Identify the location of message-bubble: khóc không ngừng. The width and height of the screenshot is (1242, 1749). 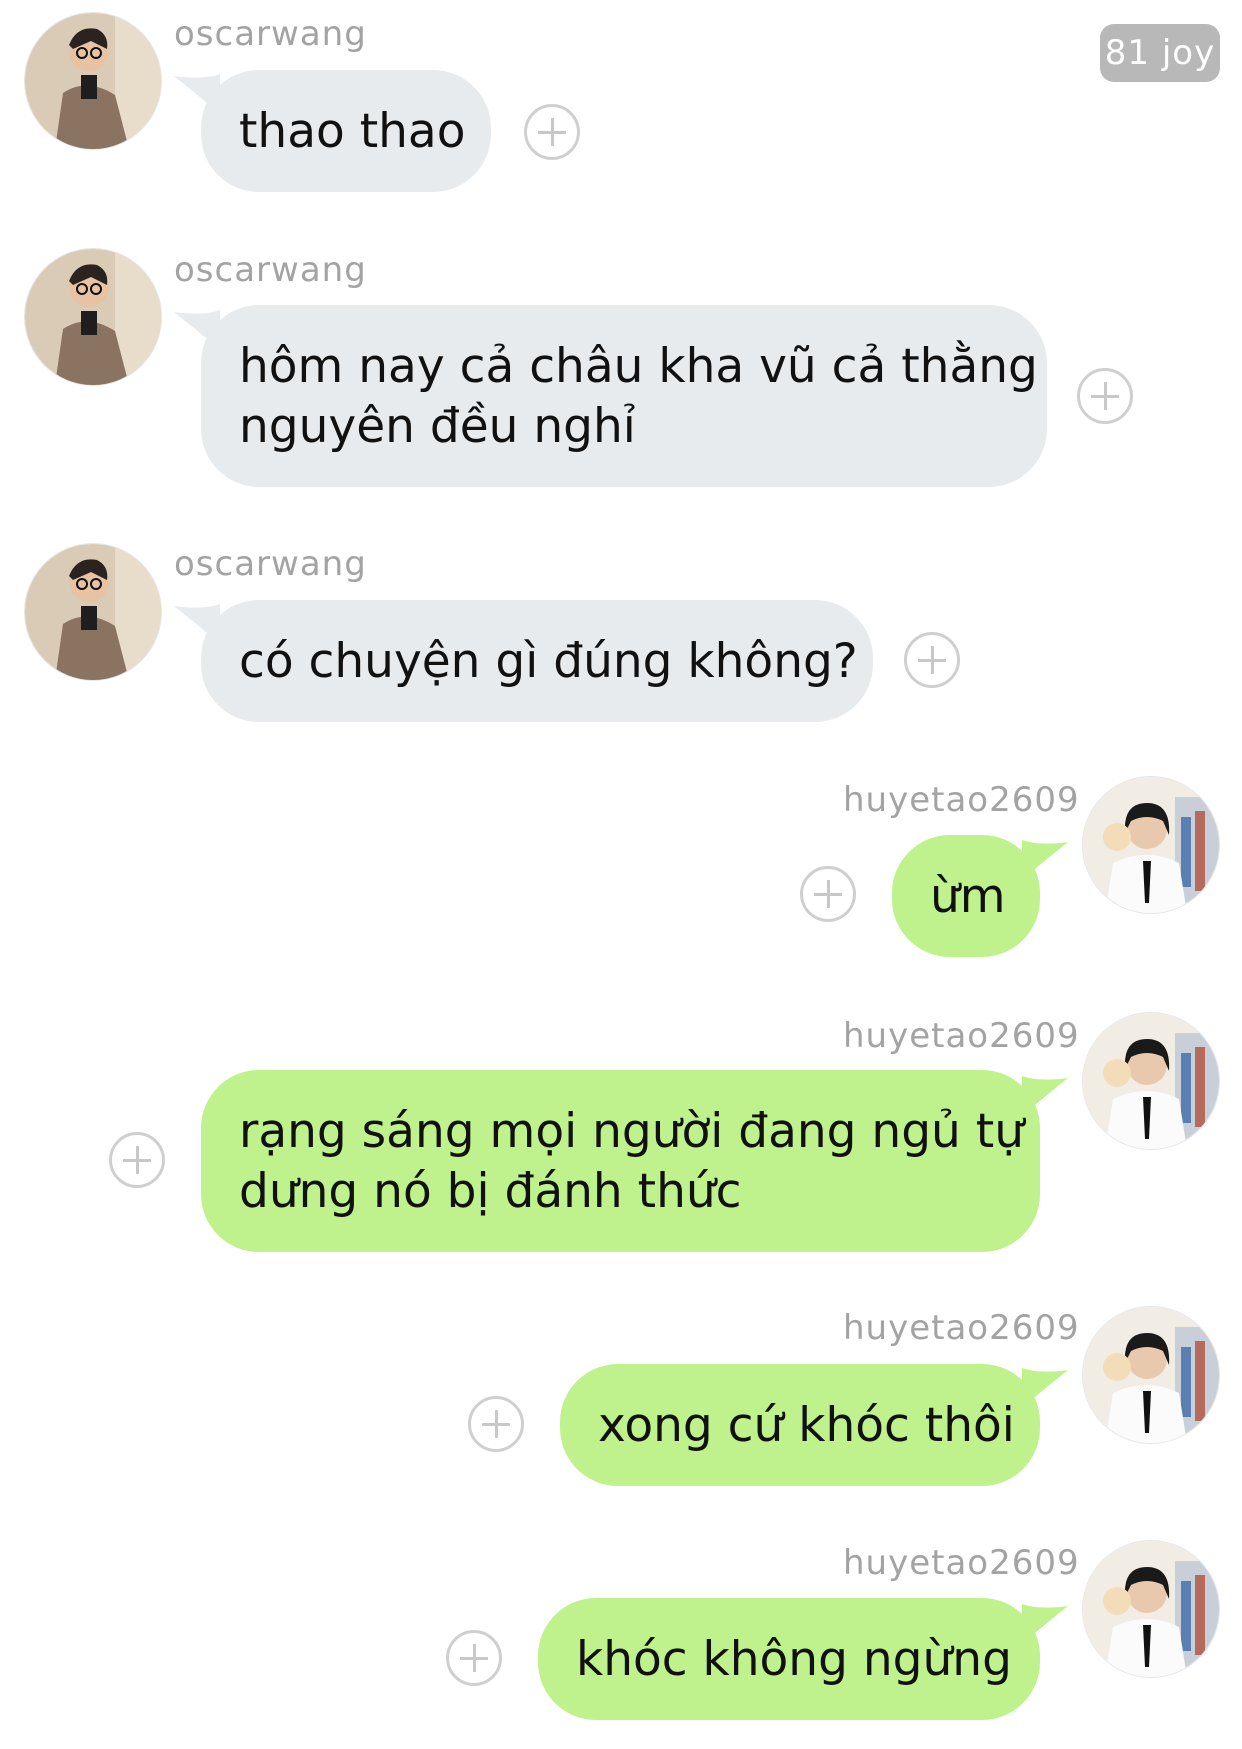
(789, 1659).